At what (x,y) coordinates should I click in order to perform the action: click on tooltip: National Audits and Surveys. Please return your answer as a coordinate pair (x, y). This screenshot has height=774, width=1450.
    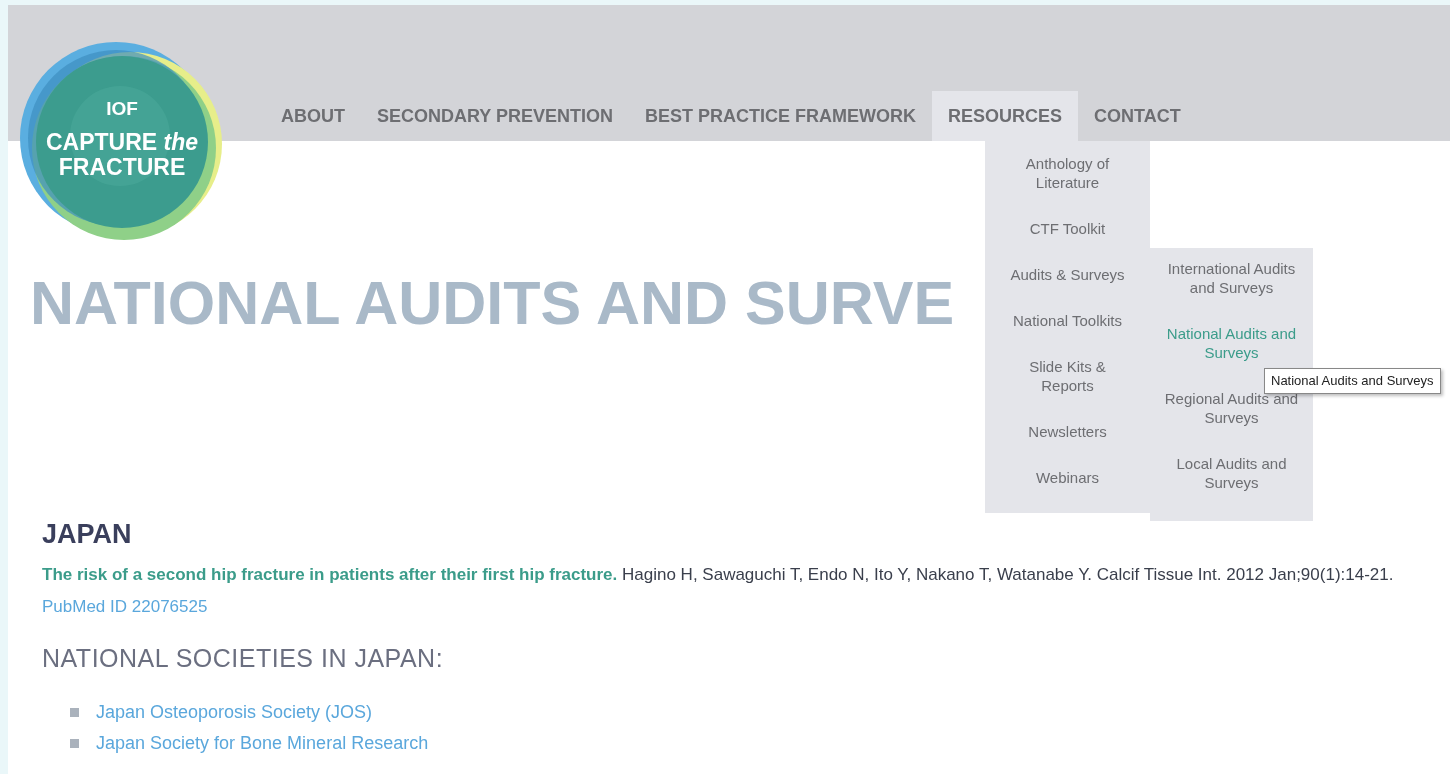
    Looking at the image, I should click on (1352, 381).